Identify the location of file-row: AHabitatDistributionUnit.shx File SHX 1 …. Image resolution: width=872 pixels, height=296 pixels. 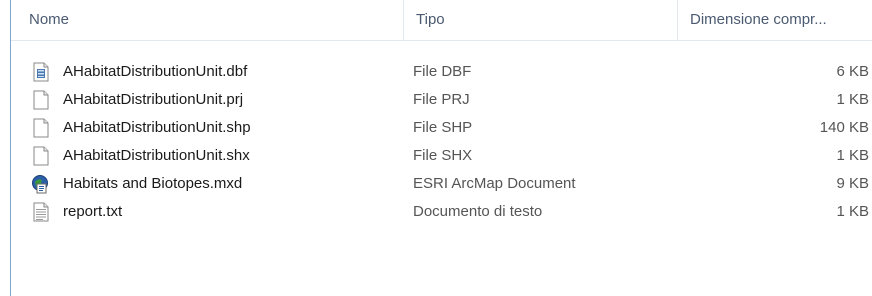
(441, 156).